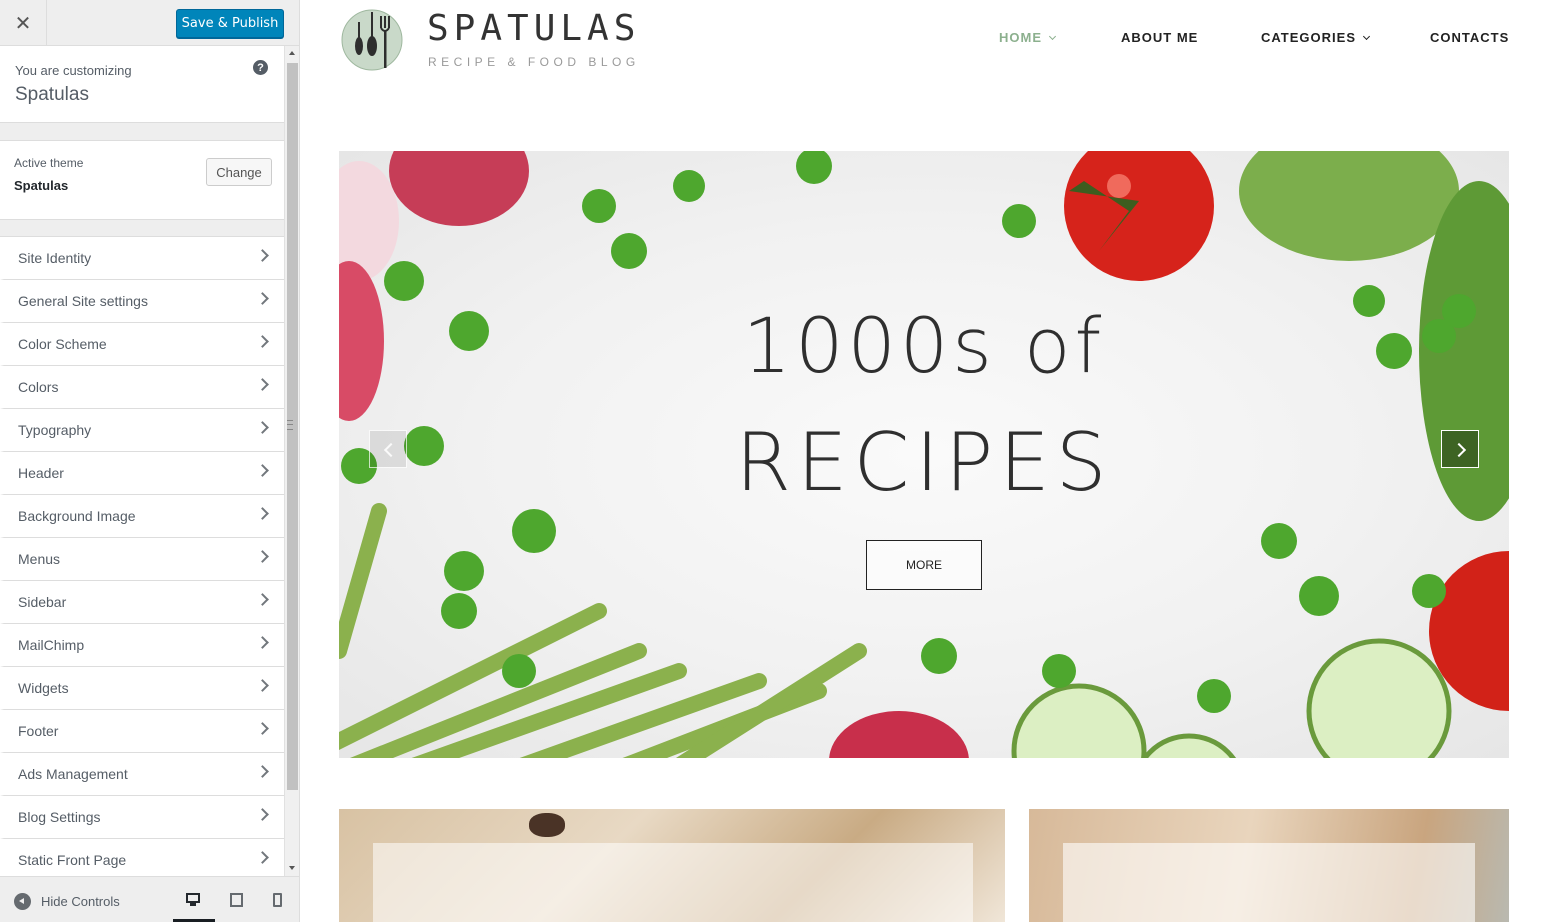 This screenshot has height=922, width=1543. Describe the element at coordinates (77, 516) in the screenshot. I see `section-label: Background Image` at that location.